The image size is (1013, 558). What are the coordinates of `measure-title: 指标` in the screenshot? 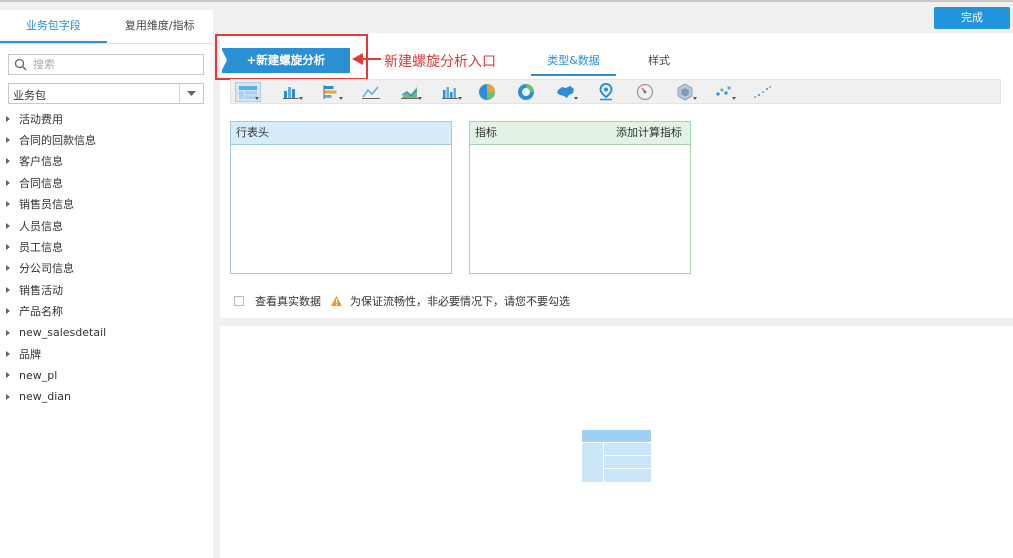 It's located at (486, 132).